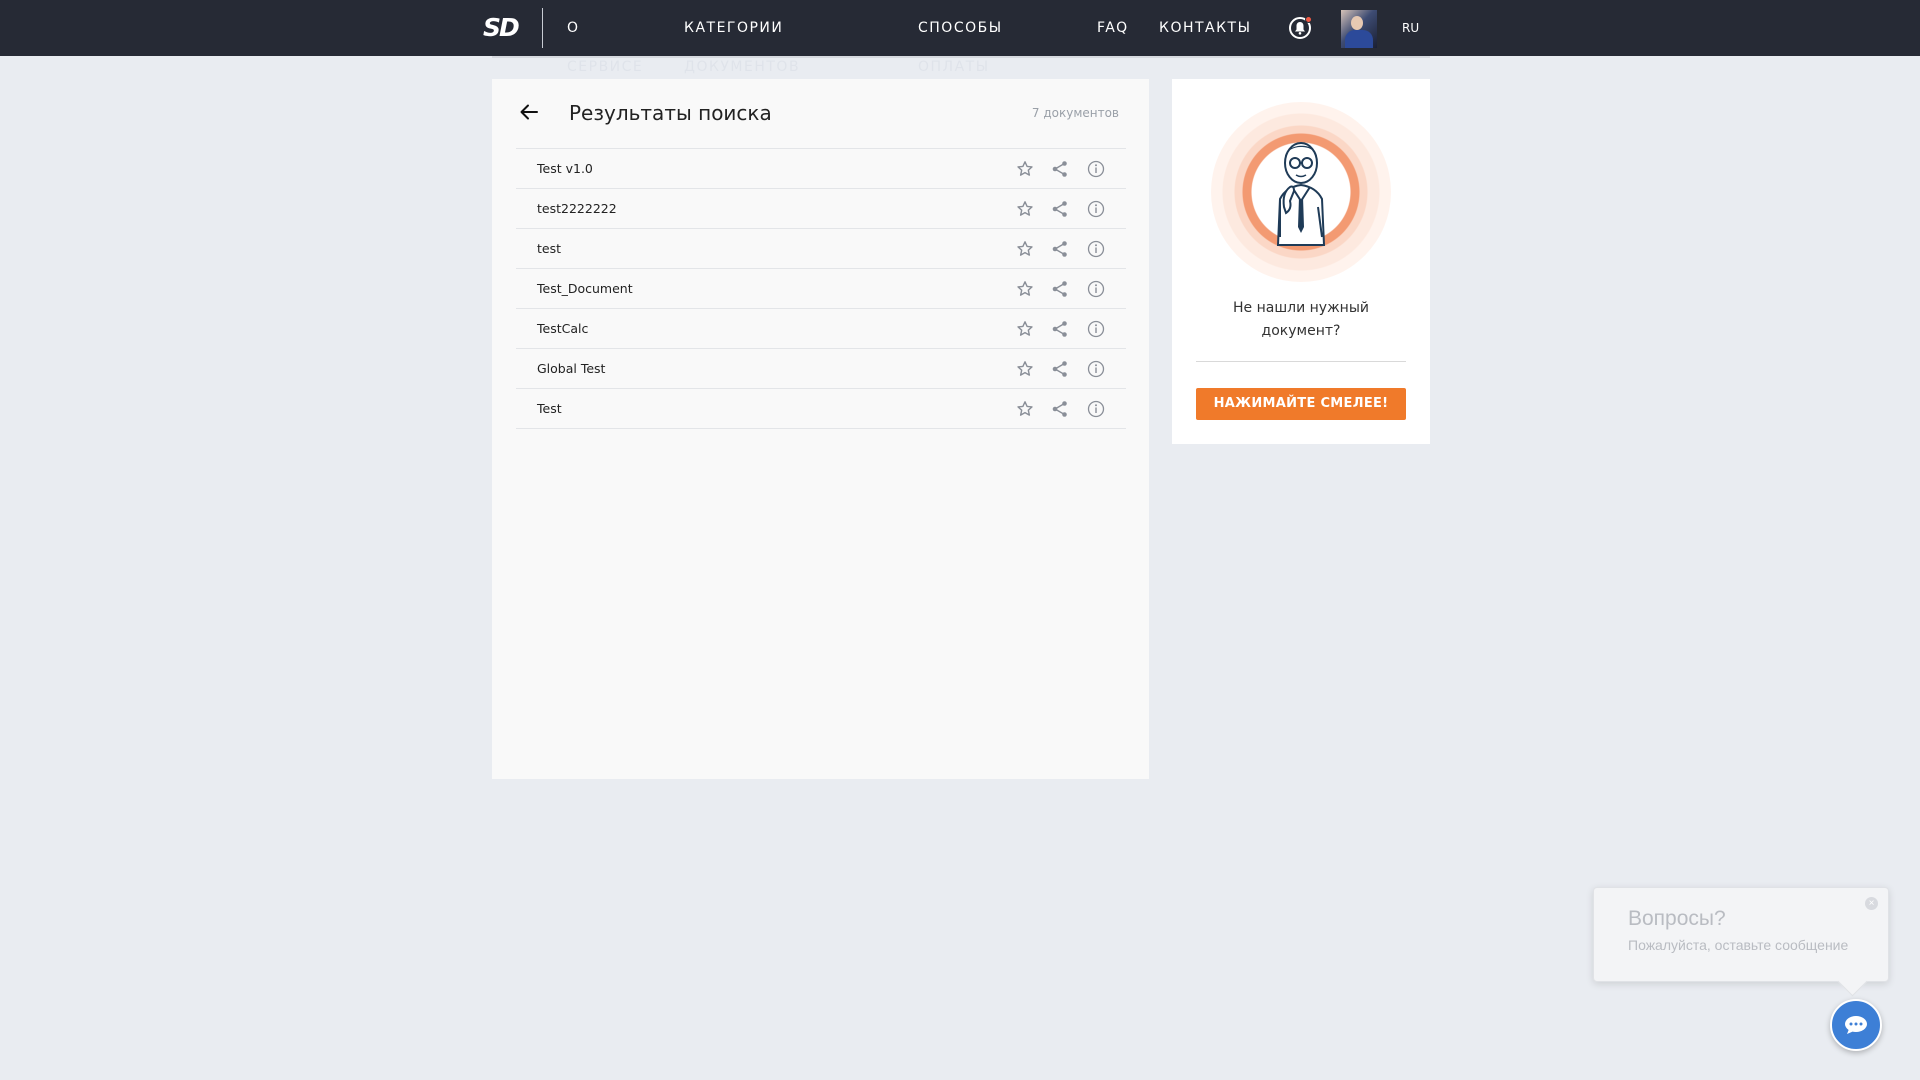 The height and width of the screenshot is (1080, 1920). What do you see at coordinates (549, 408) in the screenshot?
I see `document-name: Test` at bounding box center [549, 408].